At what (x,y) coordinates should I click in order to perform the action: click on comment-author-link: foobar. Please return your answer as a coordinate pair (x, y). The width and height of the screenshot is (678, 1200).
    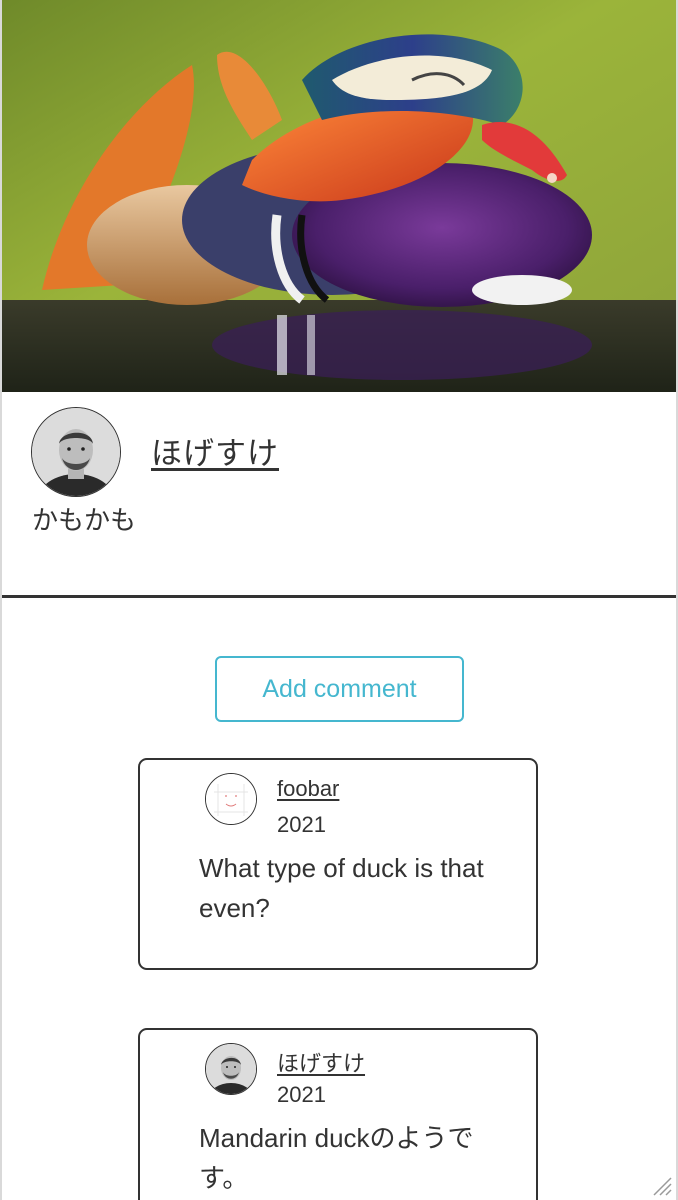
    Looking at the image, I should click on (308, 789).